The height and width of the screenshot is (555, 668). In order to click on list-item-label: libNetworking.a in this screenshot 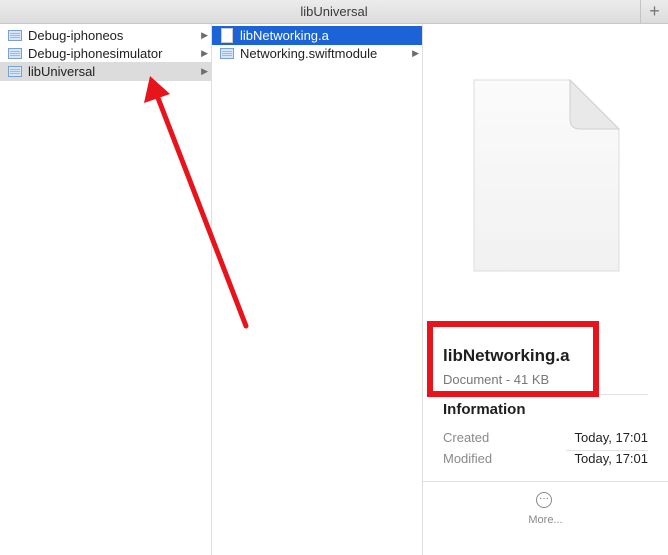, I will do `click(284, 35)`.